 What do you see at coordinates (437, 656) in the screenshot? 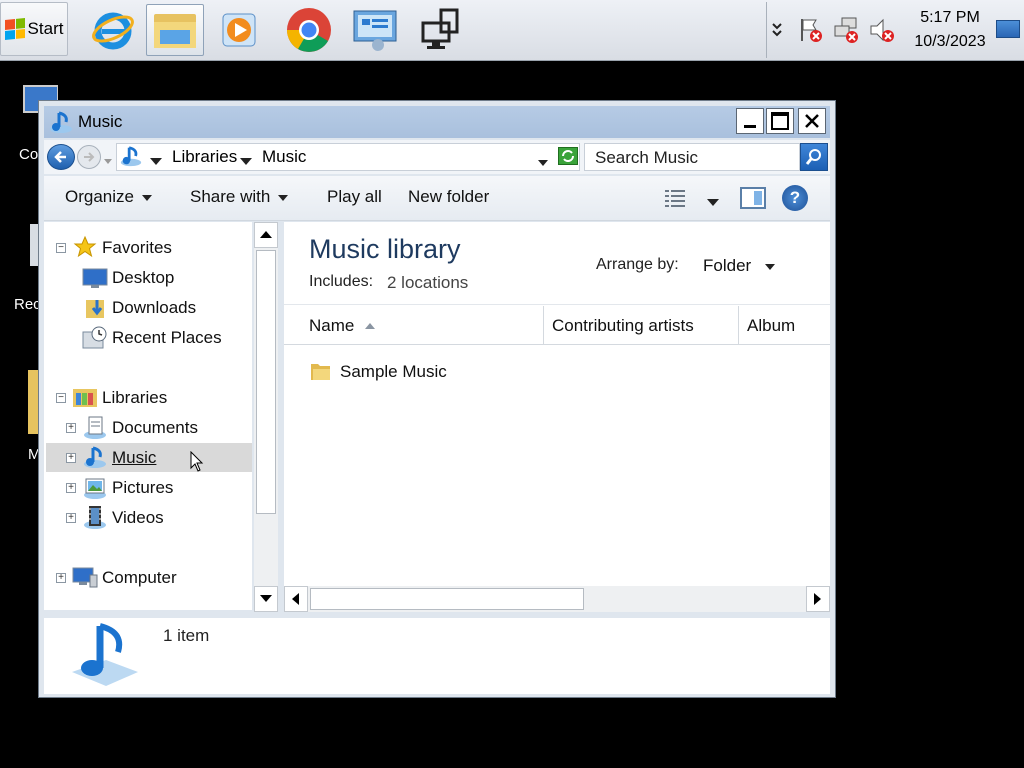
I see `details-pane` at bounding box center [437, 656].